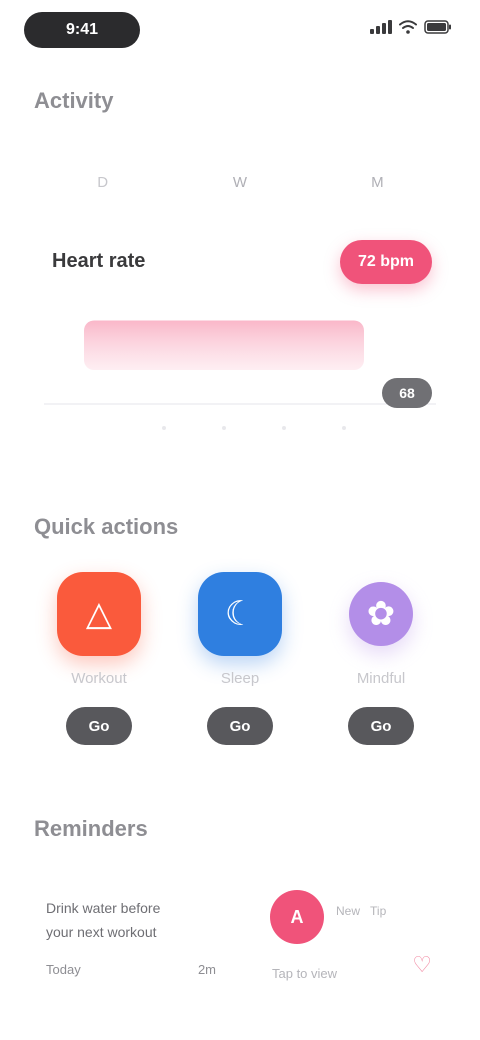  What do you see at coordinates (101, 932) in the screenshot?
I see `notice-line: your next workout` at bounding box center [101, 932].